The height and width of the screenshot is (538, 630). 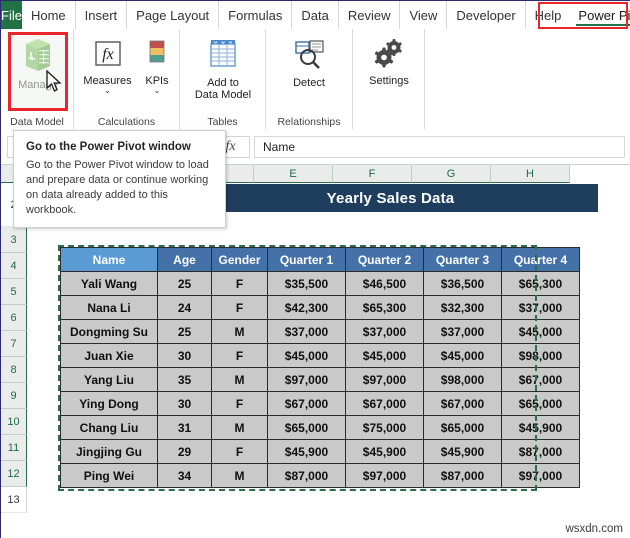 What do you see at coordinates (462, 355) in the screenshot?
I see `cell-quarter-3: $45,000` at bounding box center [462, 355].